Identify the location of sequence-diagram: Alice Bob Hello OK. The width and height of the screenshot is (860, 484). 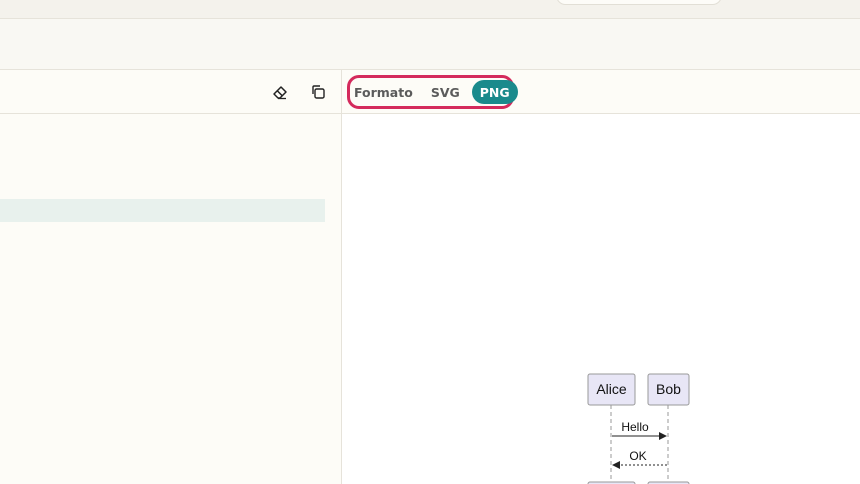
(638, 428).